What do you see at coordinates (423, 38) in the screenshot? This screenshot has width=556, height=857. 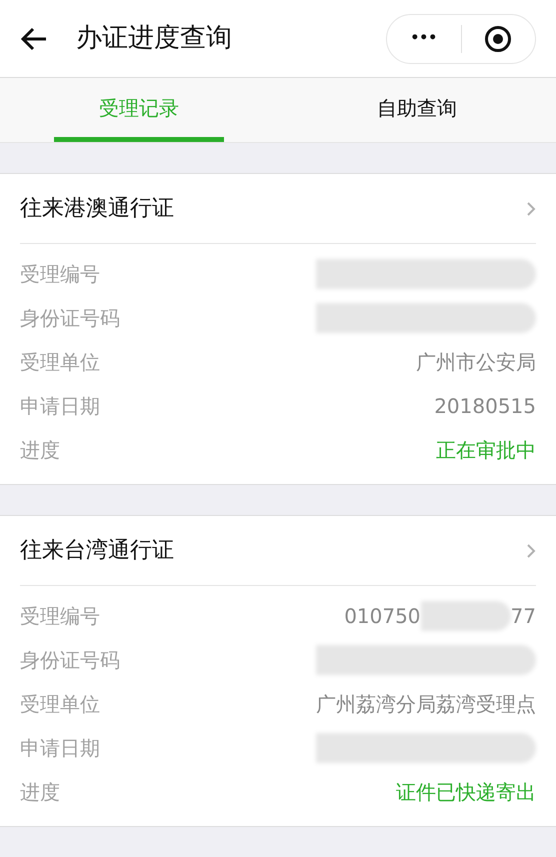 I see `more-button: •••` at bounding box center [423, 38].